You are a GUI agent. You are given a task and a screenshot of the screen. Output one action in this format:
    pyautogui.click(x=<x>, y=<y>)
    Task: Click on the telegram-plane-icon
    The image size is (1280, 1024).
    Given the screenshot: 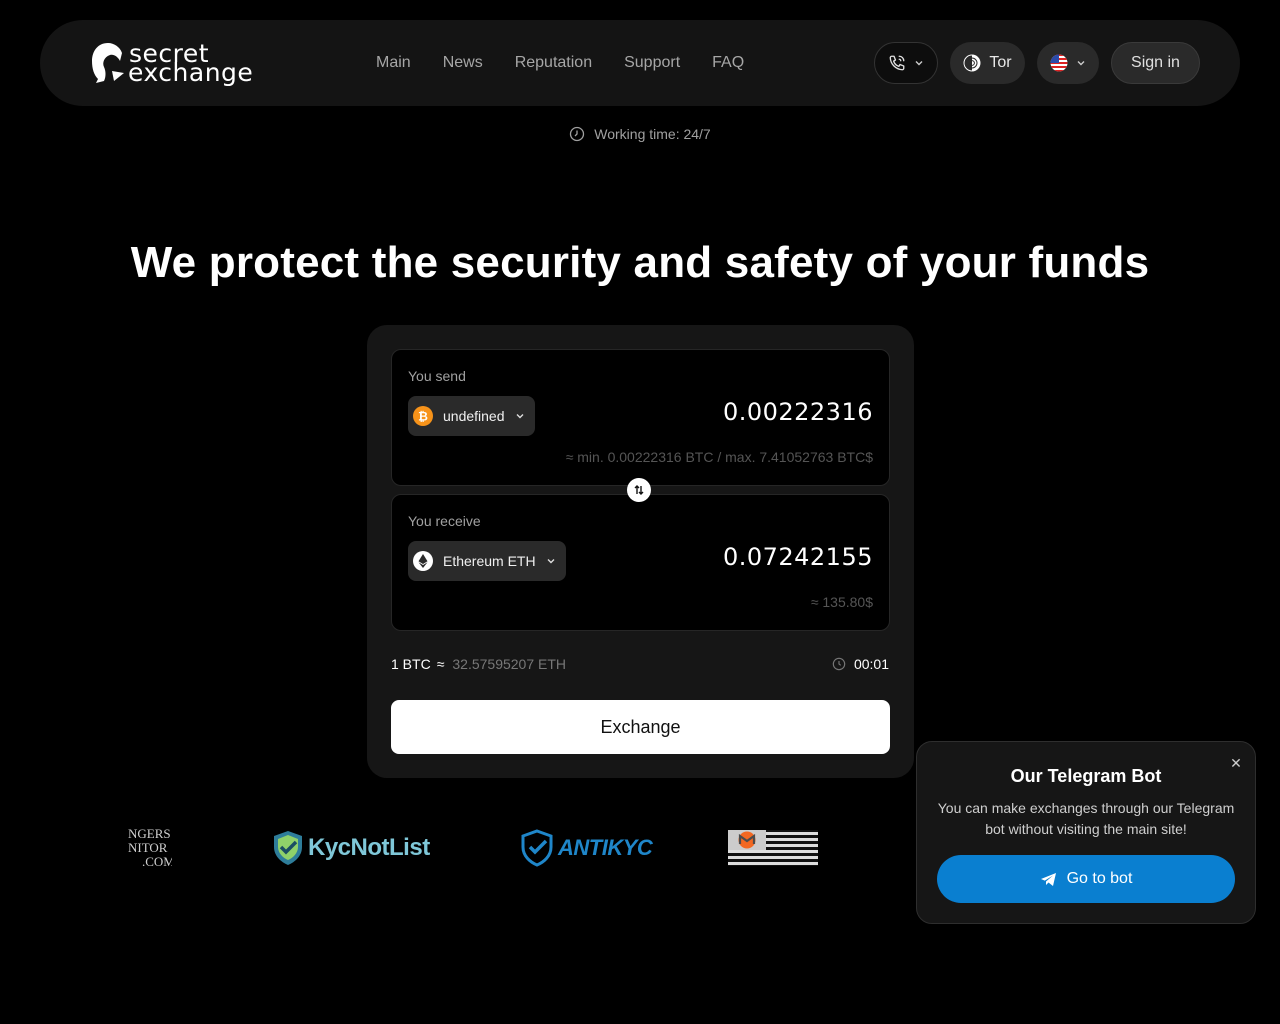 What is the action you would take?
    pyautogui.click(x=1048, y=879)
    